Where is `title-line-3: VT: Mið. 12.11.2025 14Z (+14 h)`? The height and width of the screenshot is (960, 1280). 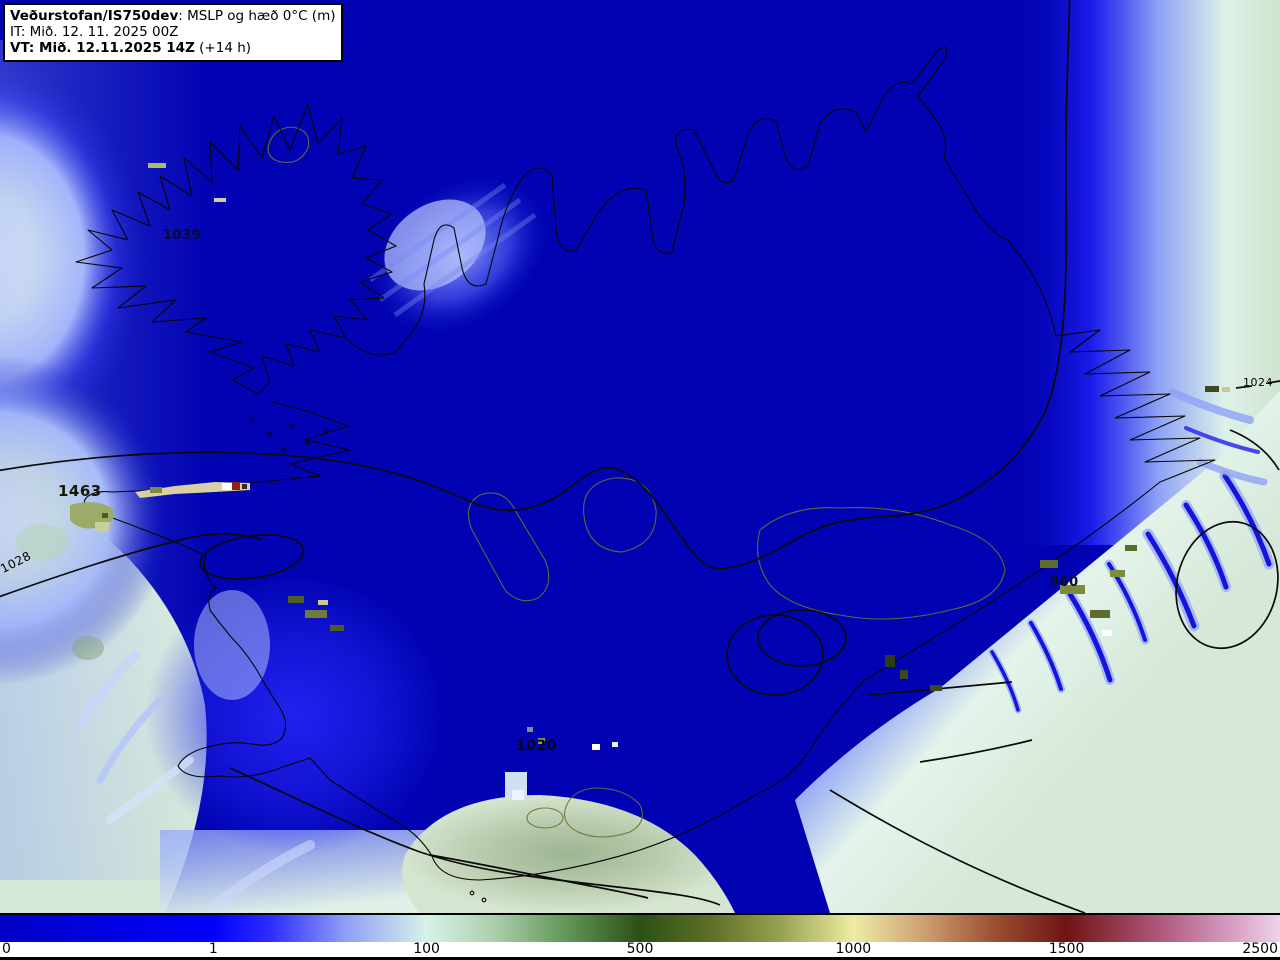 title-line-3: VT: Mið. 12.11.2025 14Z (+14 h) is located at coordinates (172, 48).